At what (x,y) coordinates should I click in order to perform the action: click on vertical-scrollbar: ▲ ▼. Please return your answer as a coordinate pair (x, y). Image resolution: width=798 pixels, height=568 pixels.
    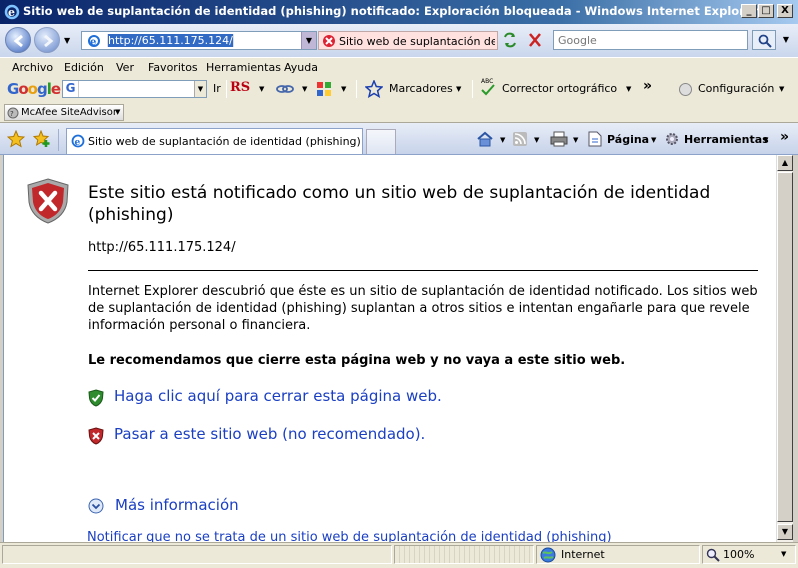
    Looking at the image, I should click on (784, 348).